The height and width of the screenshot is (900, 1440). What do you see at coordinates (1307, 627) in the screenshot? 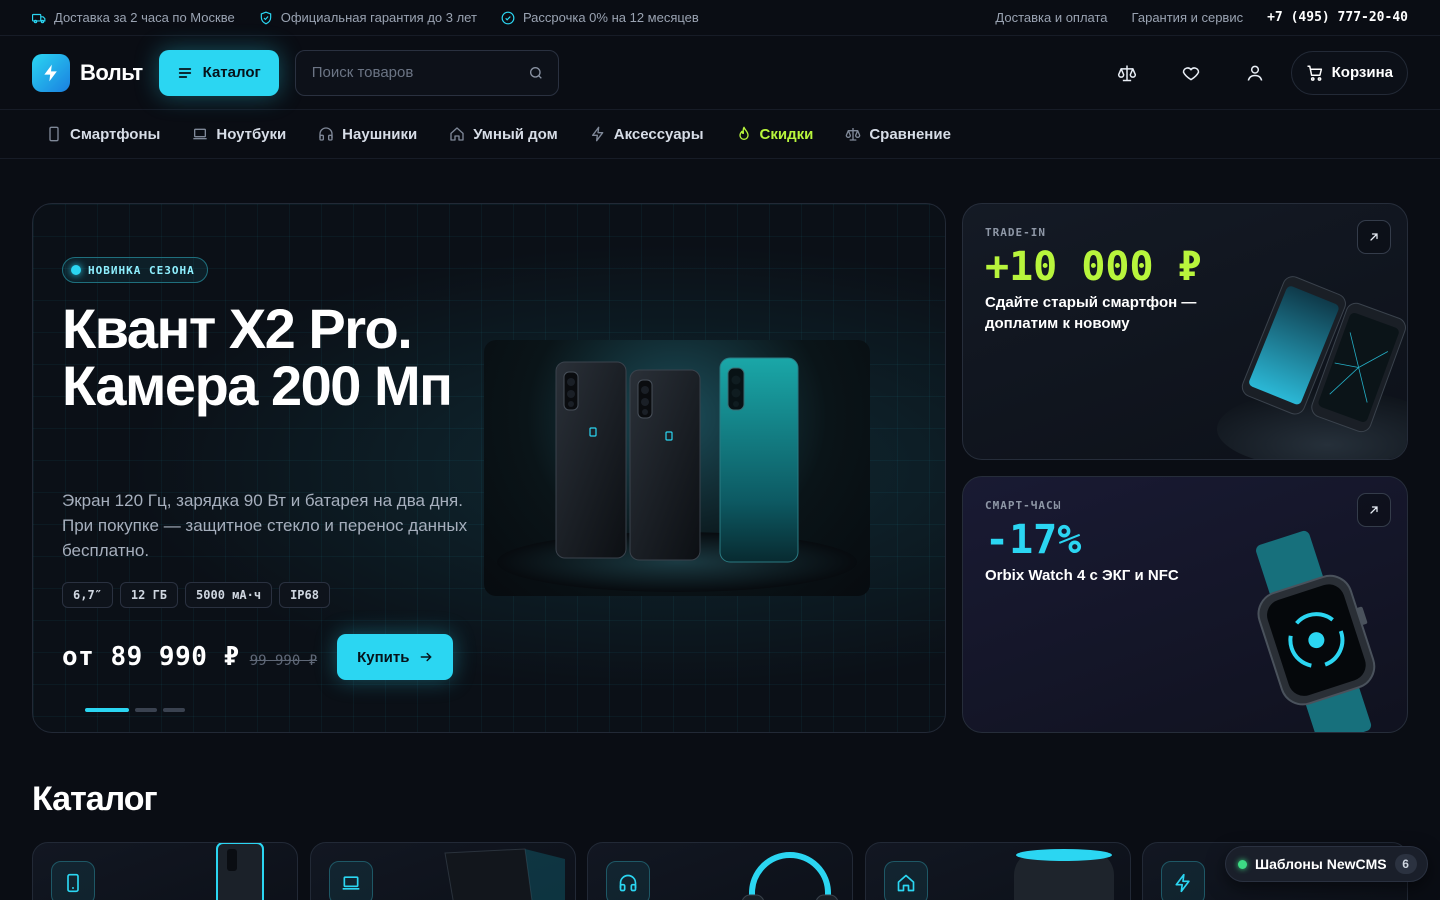
I see `smartwatch-image` at bounding box center [1307, 627].